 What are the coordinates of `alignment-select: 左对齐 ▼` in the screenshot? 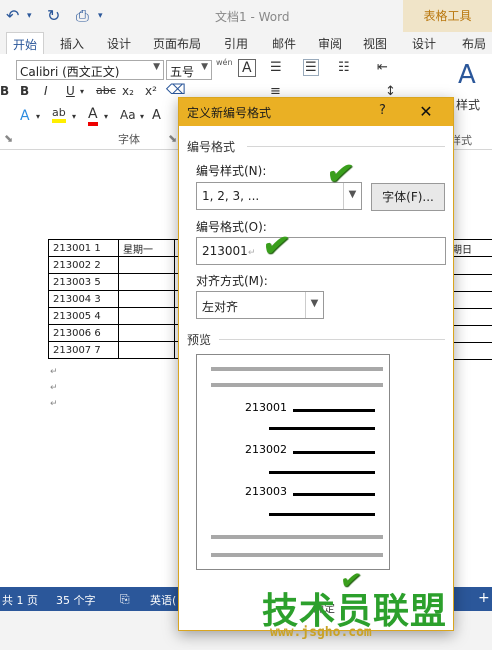 It's located at (260, 305).